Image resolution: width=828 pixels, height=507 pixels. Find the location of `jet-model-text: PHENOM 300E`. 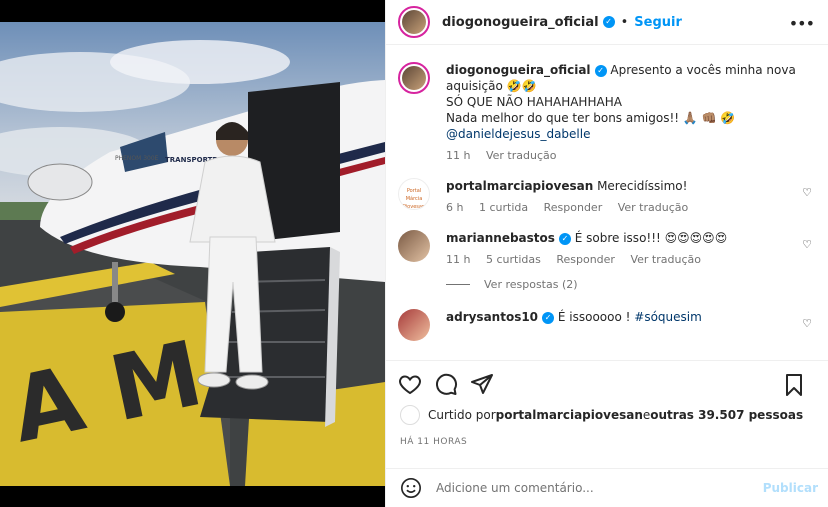

jet-model-text: PHENOM 300E is located at coordinates (137, 158).